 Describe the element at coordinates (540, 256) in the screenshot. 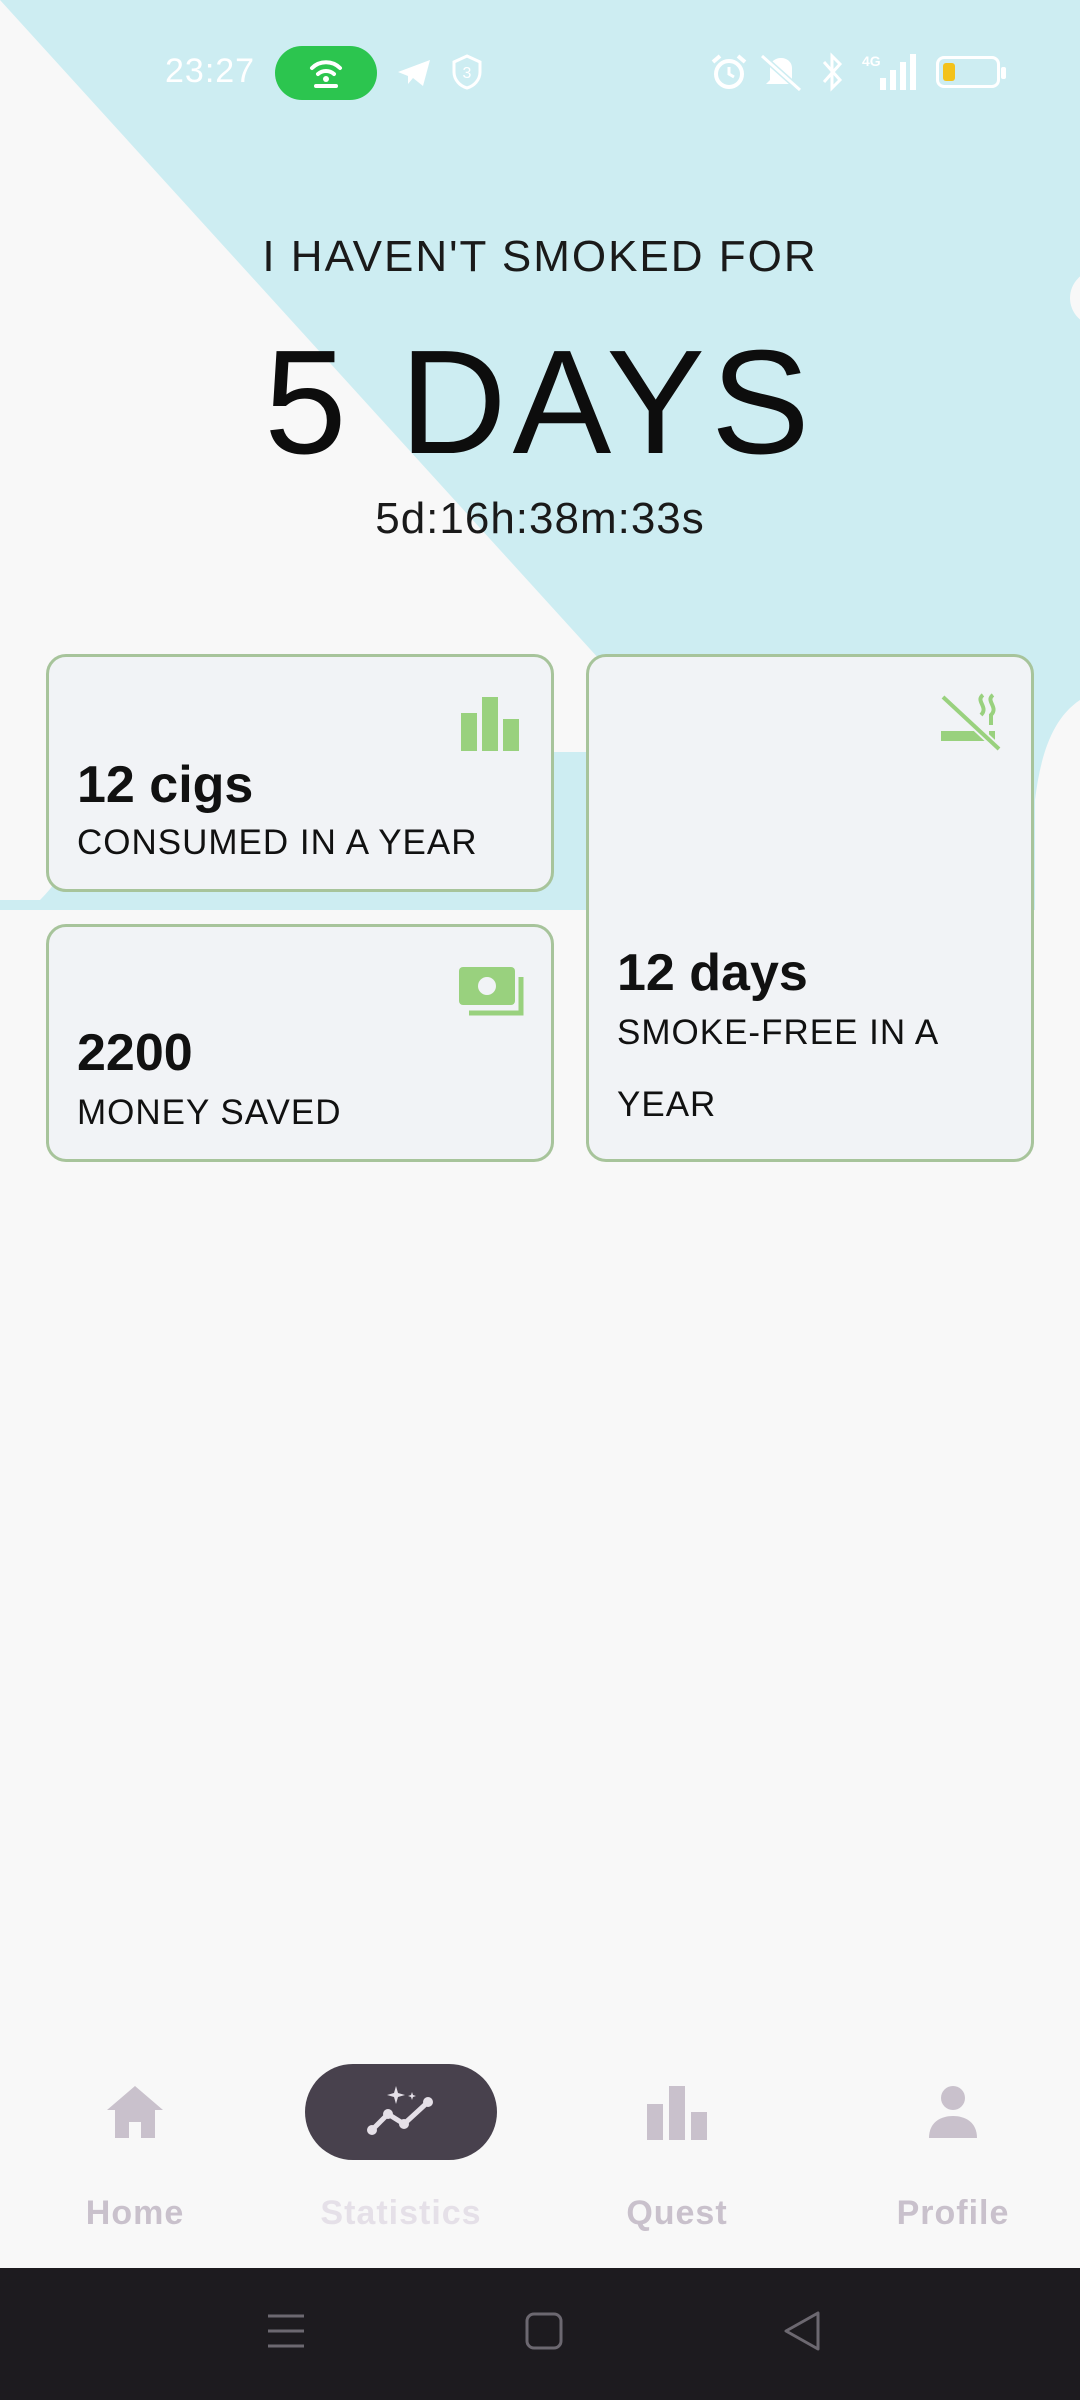

I see `hero-label: I HAVEN'T SMOKED FOR` at that location.